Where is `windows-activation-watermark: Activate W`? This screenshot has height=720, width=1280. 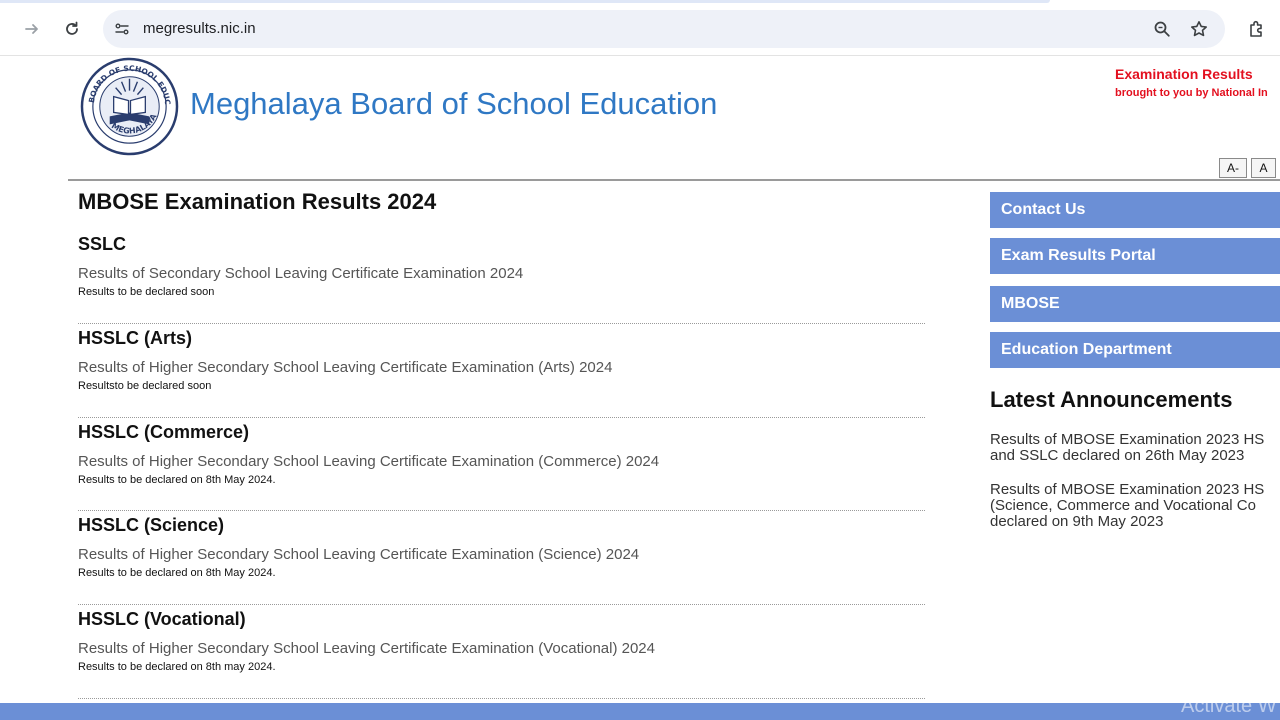
windows-activation-watermark: Activate W is located at coordinates (1229, 706).